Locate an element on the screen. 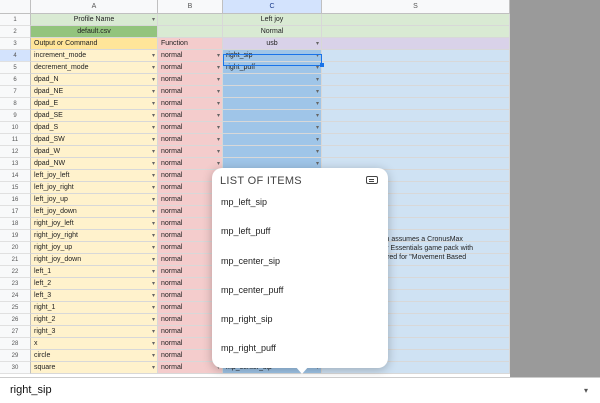 The width and height of the screenshot is (600, 403). cell-a: dpad_SE ▾ is located at coordinates (94, 116).